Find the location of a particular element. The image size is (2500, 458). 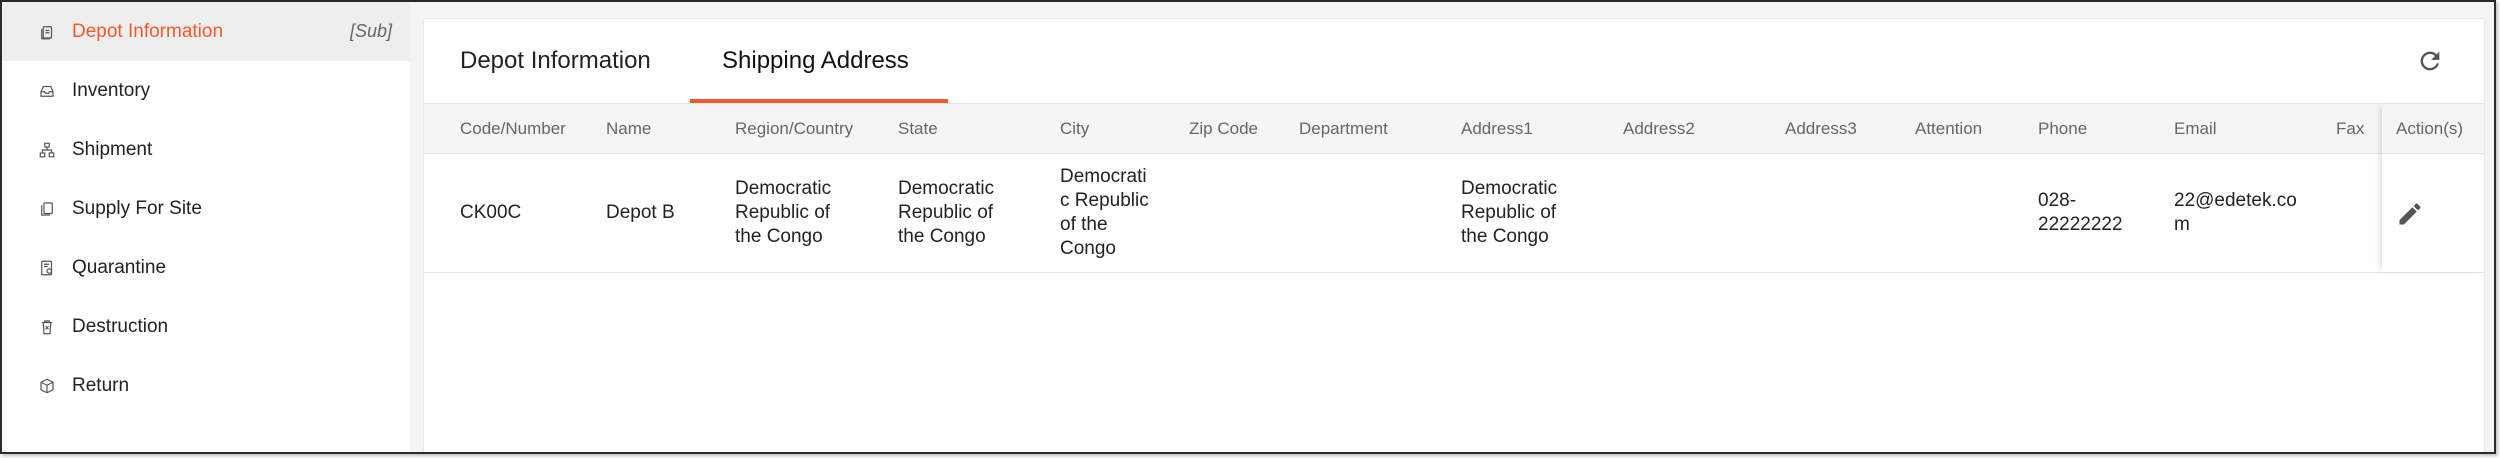

cell-phone: 028- 22222222 is located at coordinates (2080, 212).